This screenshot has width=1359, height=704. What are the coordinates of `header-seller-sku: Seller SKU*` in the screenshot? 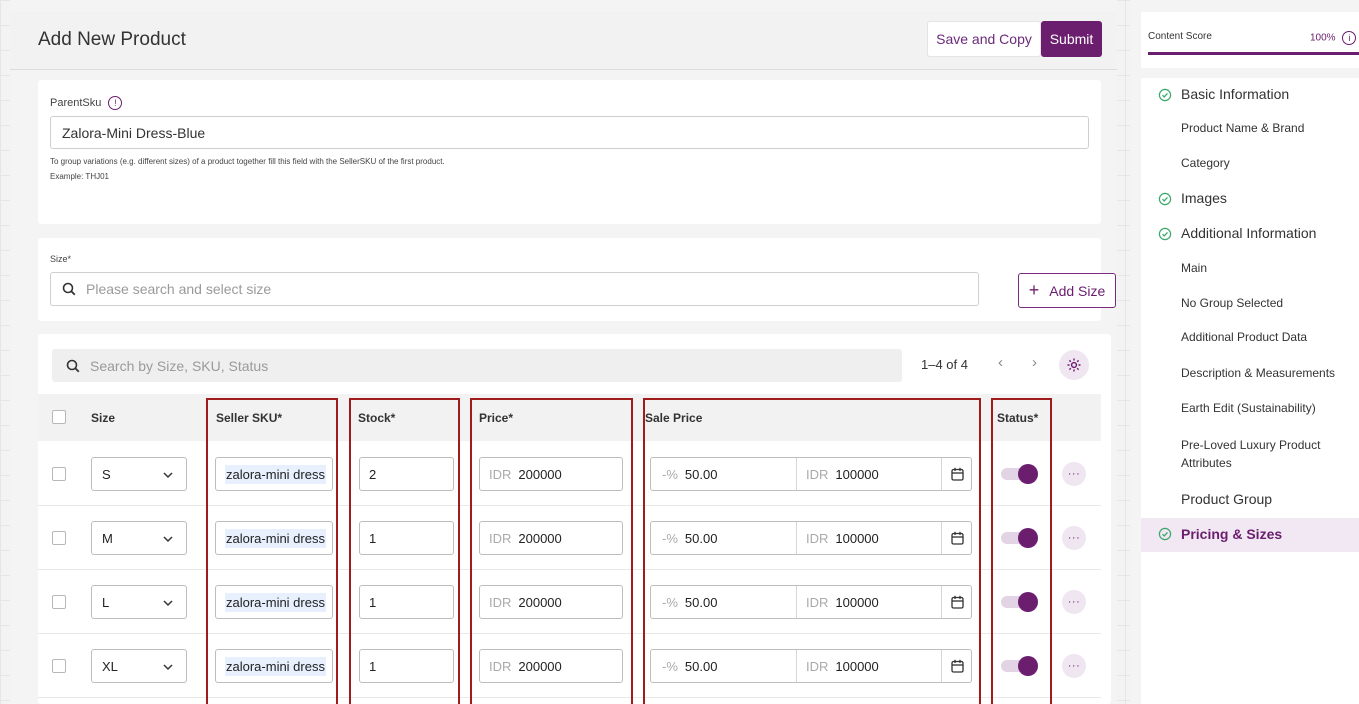 It's located at (249, 418).